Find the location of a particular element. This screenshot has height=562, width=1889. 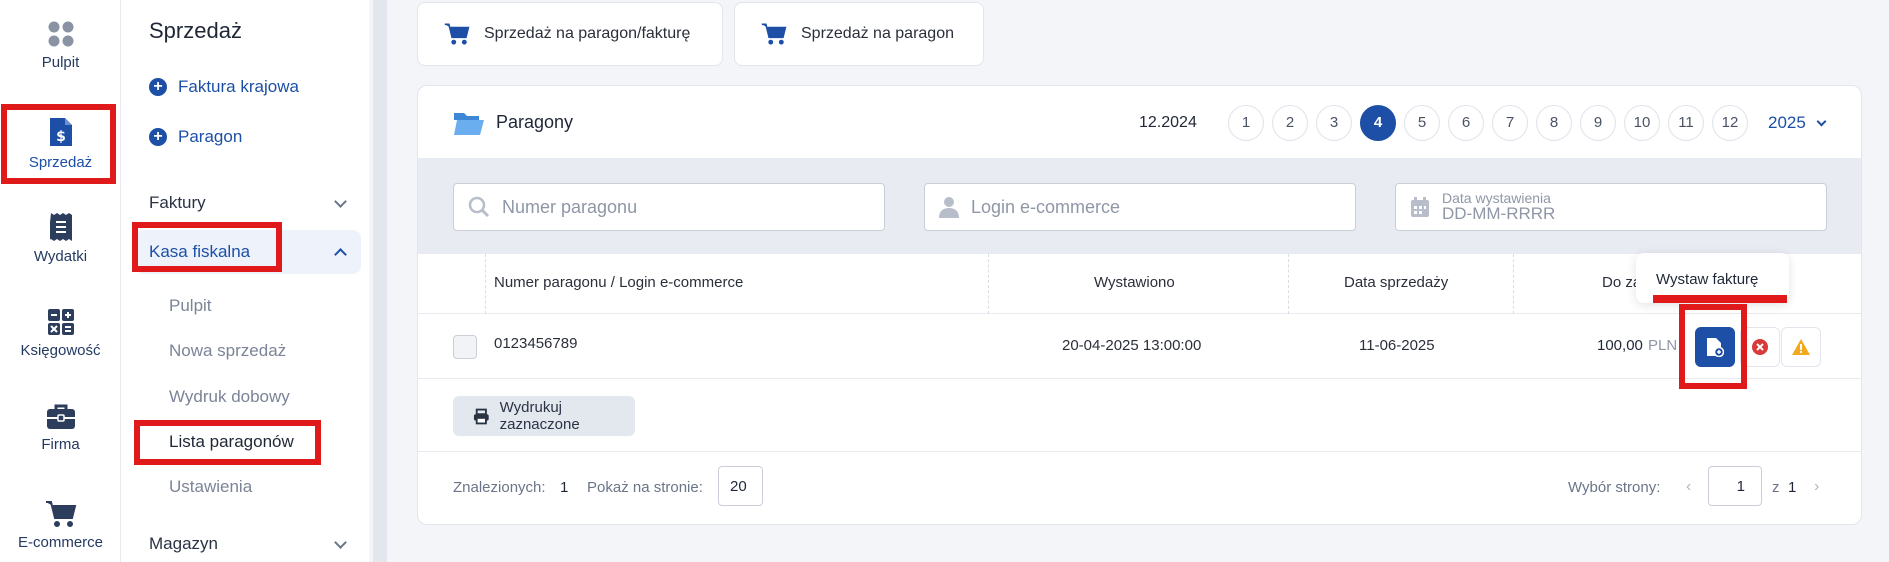

group-label: Faktury is located at coordinates (177, 202).